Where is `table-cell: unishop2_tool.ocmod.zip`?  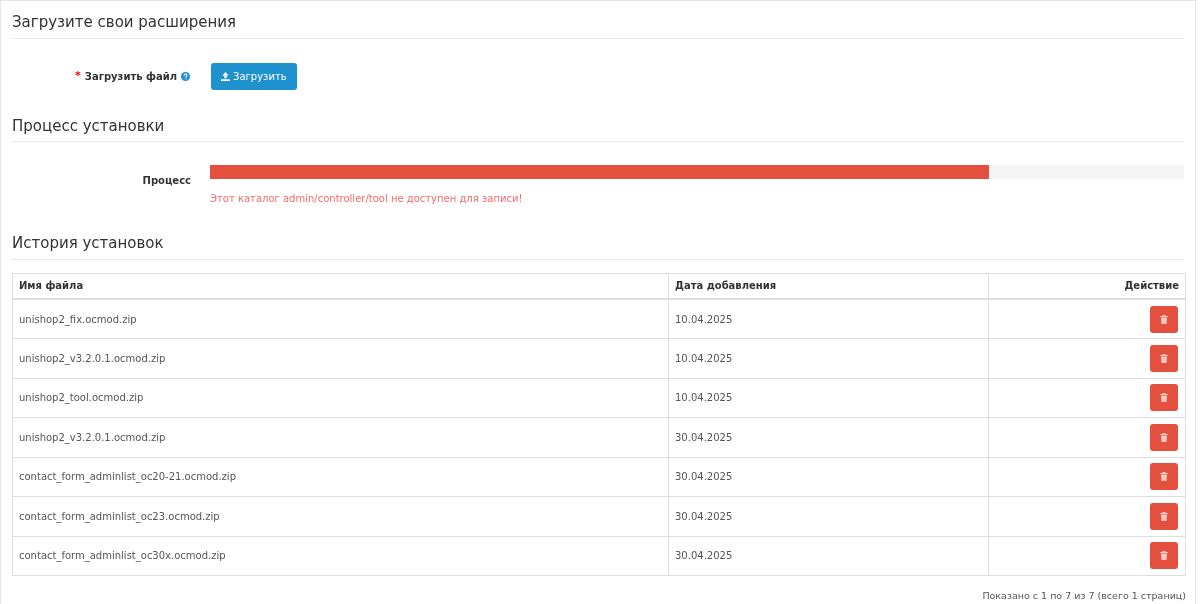 table-cell: unishop2_tool.ocmod.zip is located at coordinates (340, 398).